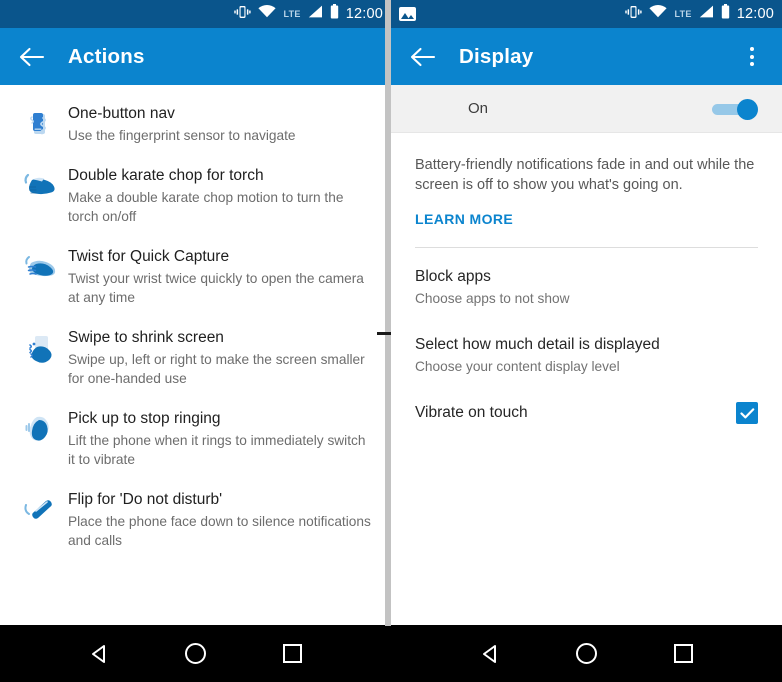 Image resolution: width=782 pixels, height=682 pixels. I want to click on karate-chop-icon, so click(40, 183).